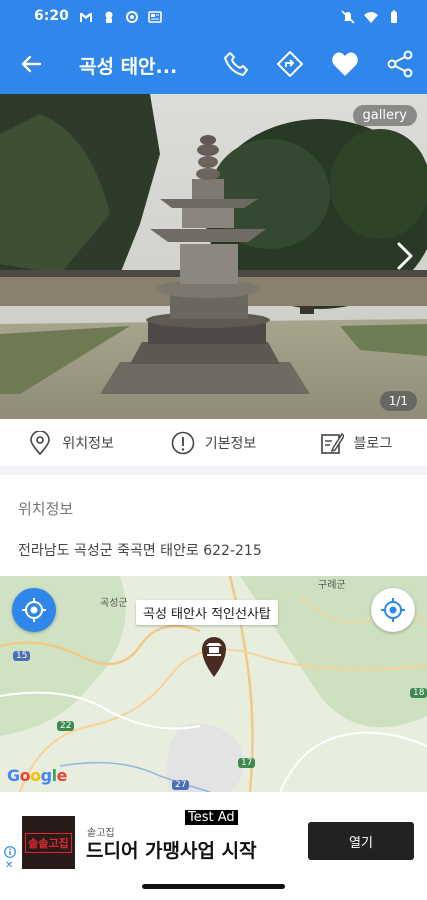  Describe the element at coordinates (22, 656) in the screenshot. I see `road-shield: 15` at that location.